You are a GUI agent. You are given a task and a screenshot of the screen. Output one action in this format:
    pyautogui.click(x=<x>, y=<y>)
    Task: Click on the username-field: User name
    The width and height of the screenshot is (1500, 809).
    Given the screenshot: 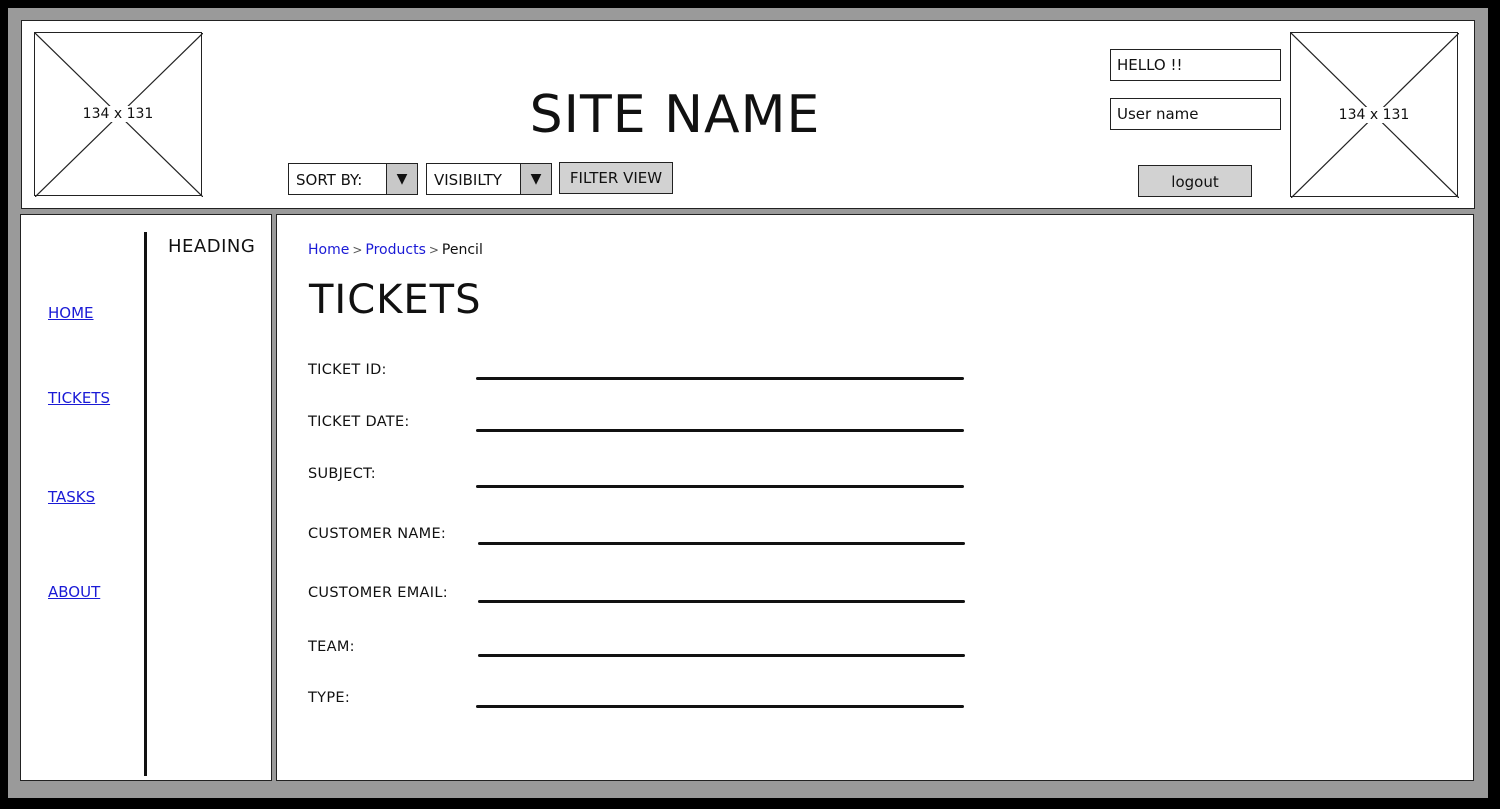 What is the action you would take?
    pyautogui.click(x=1195, y=114)
    